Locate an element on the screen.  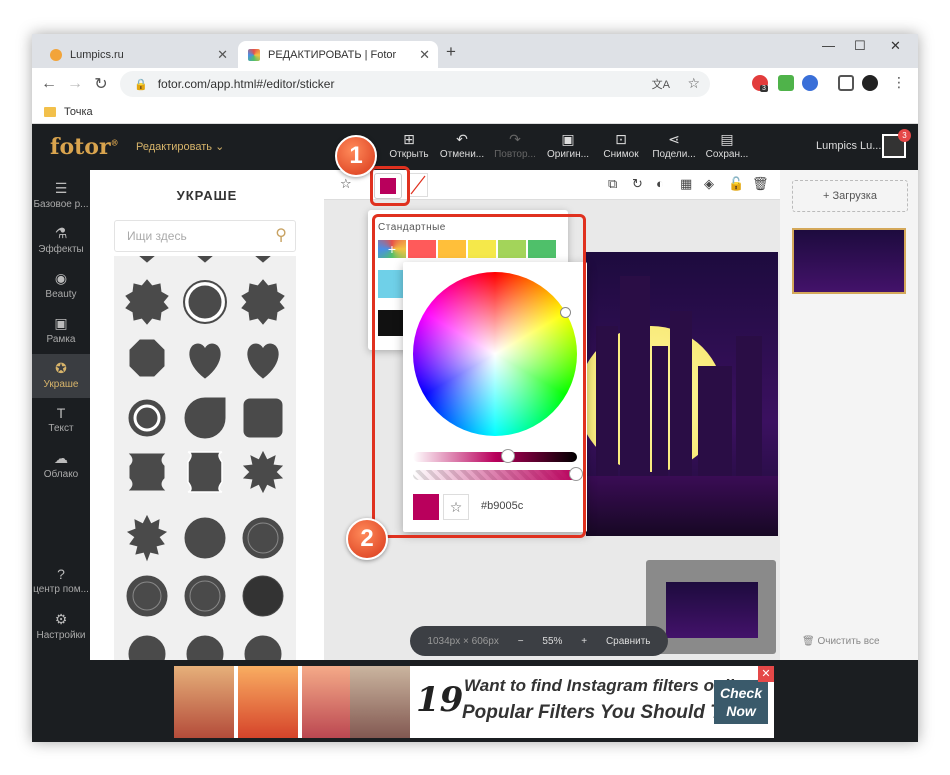
snapshot-button: ⊡ Снимок is located at coordinates (621, 146).